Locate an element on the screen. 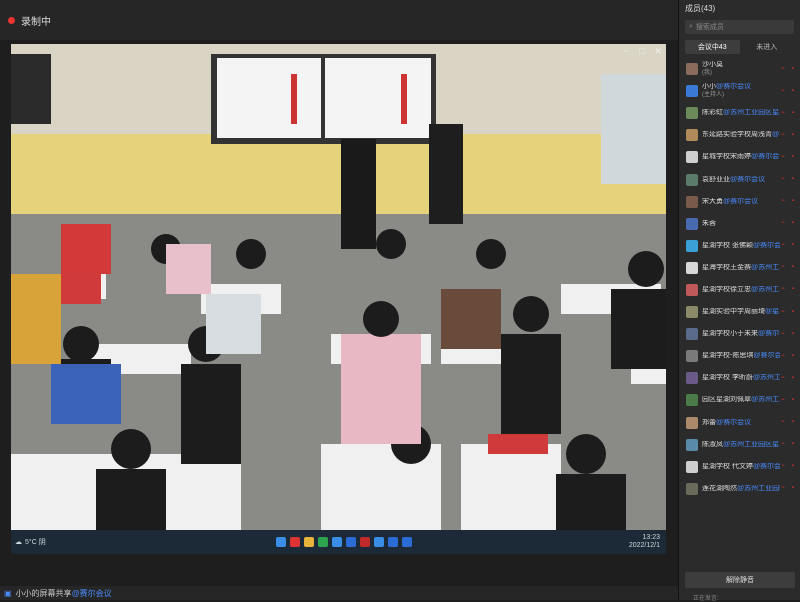 This screenshot has width=800, height=602. unmute-all-button: 解除静音 is located at coordinates (740, 580).